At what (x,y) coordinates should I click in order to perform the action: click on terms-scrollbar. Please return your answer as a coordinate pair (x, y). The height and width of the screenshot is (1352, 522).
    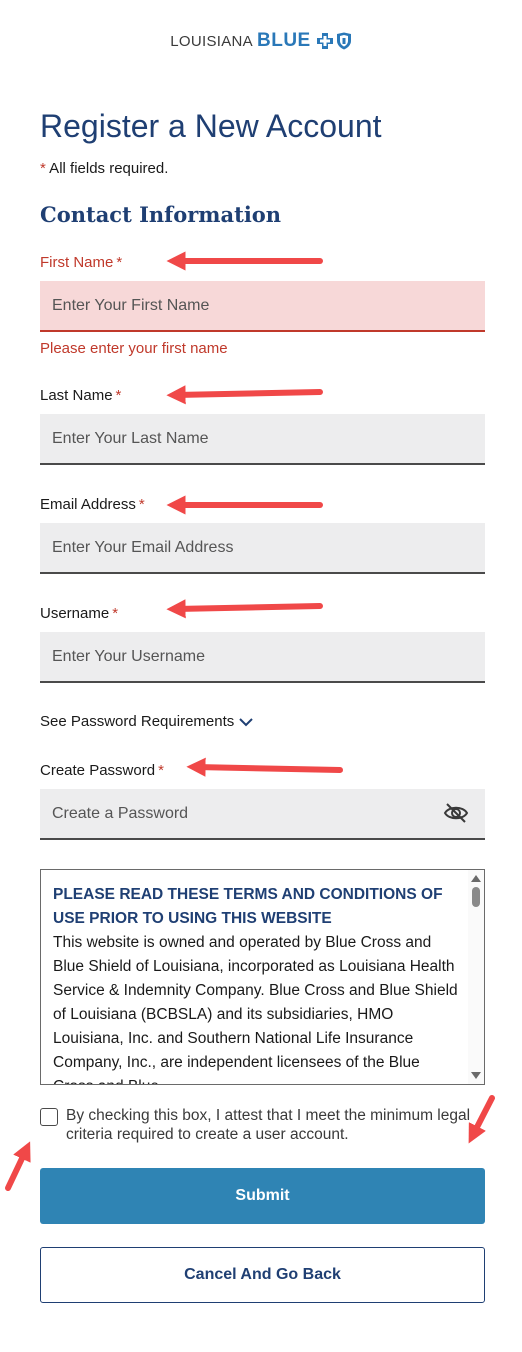
    Looking at the image, I should click on (476, 977).